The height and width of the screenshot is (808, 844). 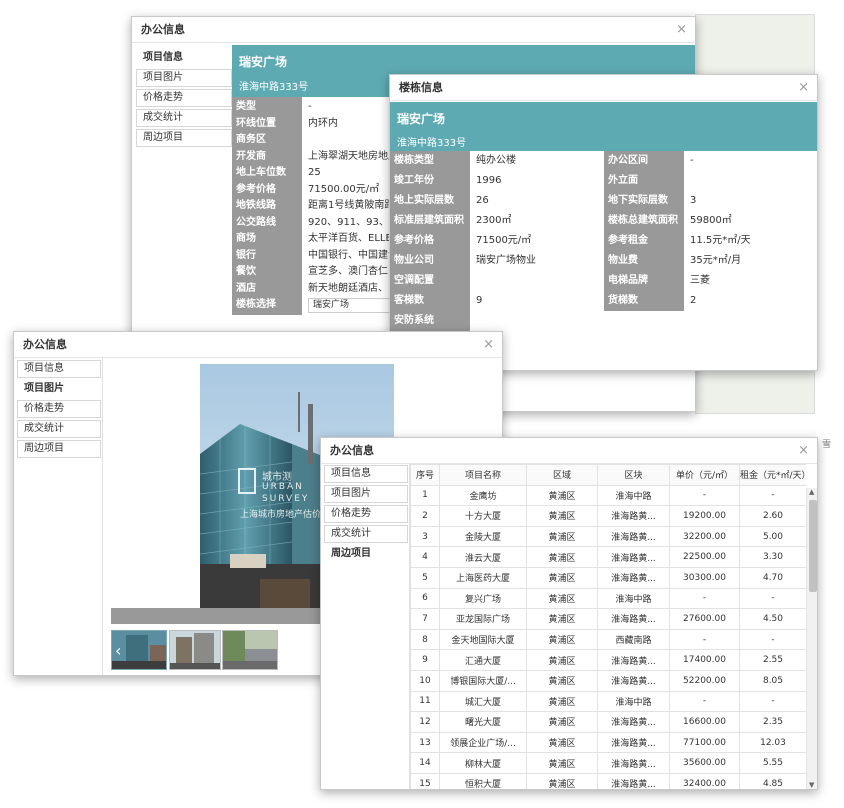 I want to click on table-row: 13 领展企业广场/... 黄浦区 淮海路黄... 77100.00 12.03, so click(x=608, y=742).